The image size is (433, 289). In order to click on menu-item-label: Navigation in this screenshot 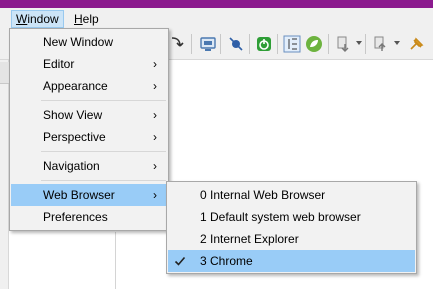, I will do `click(71, 166)`.